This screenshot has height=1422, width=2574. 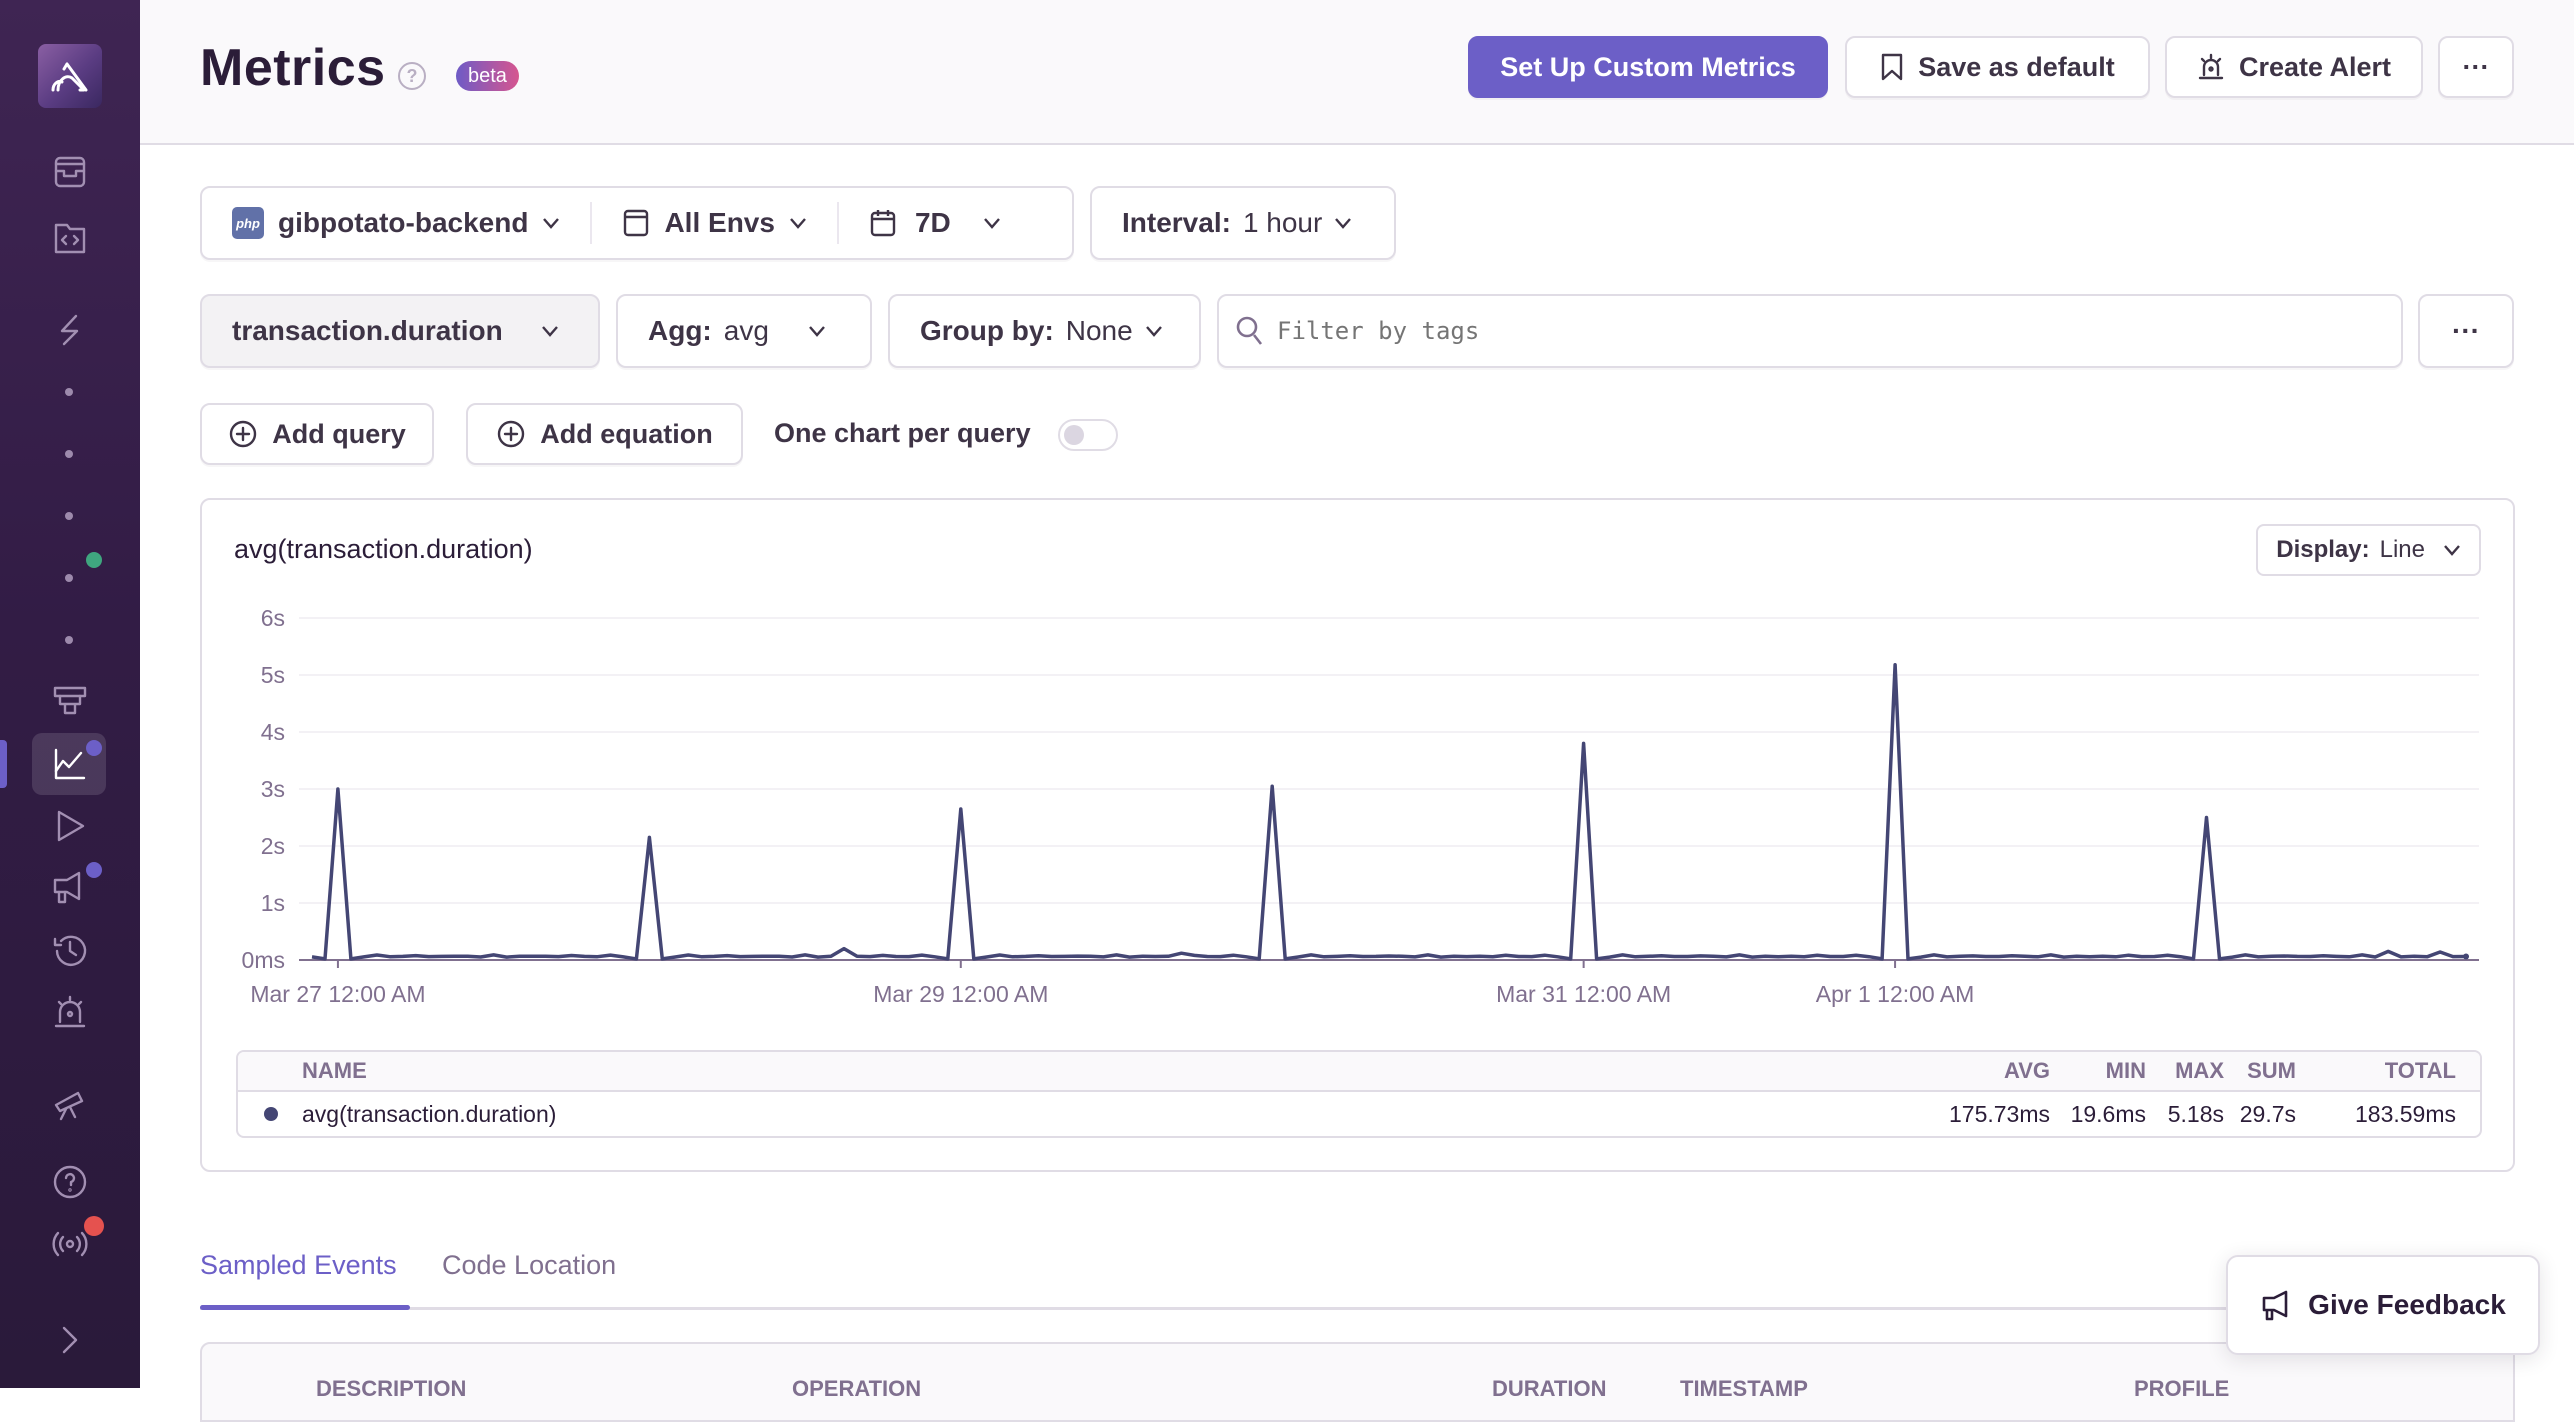 What do you see at coordinates (94, 1226) in the screenshot?
I see `alert-badge-dot` at bounding box center [94, 1226].